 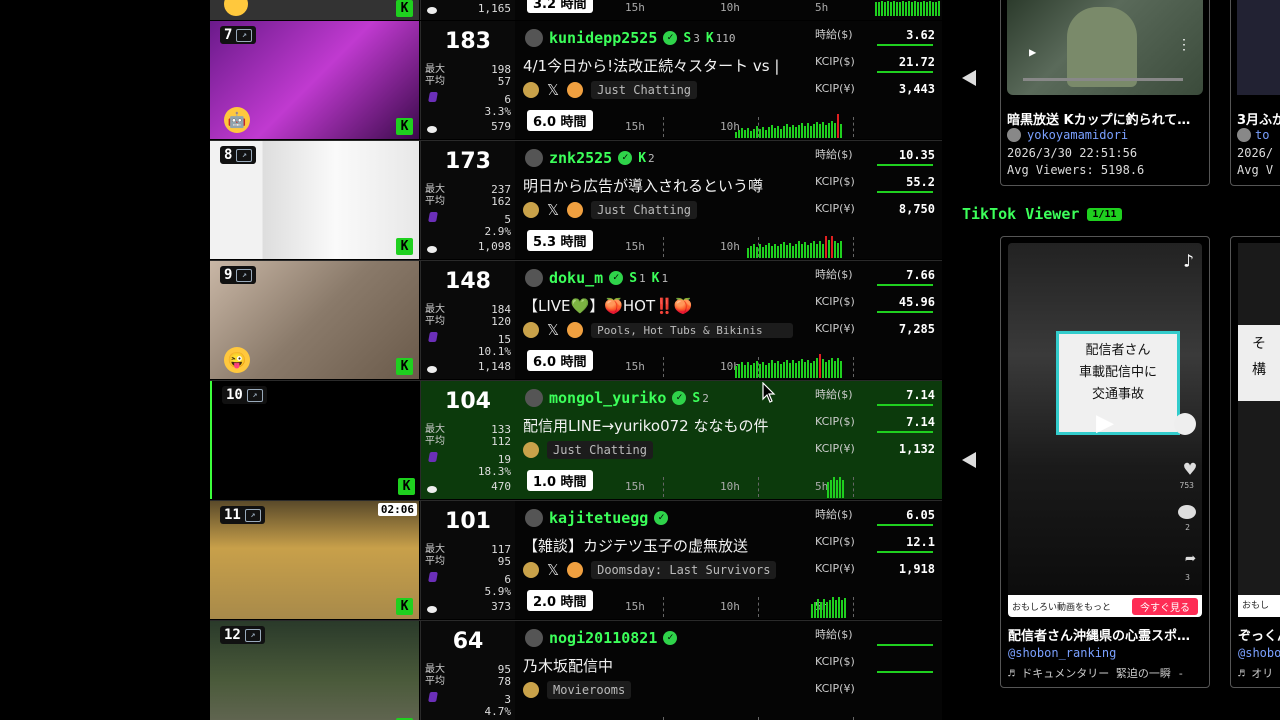 I want to click on tiktok-user-2: @shobo, so click(x=1259, y=653).